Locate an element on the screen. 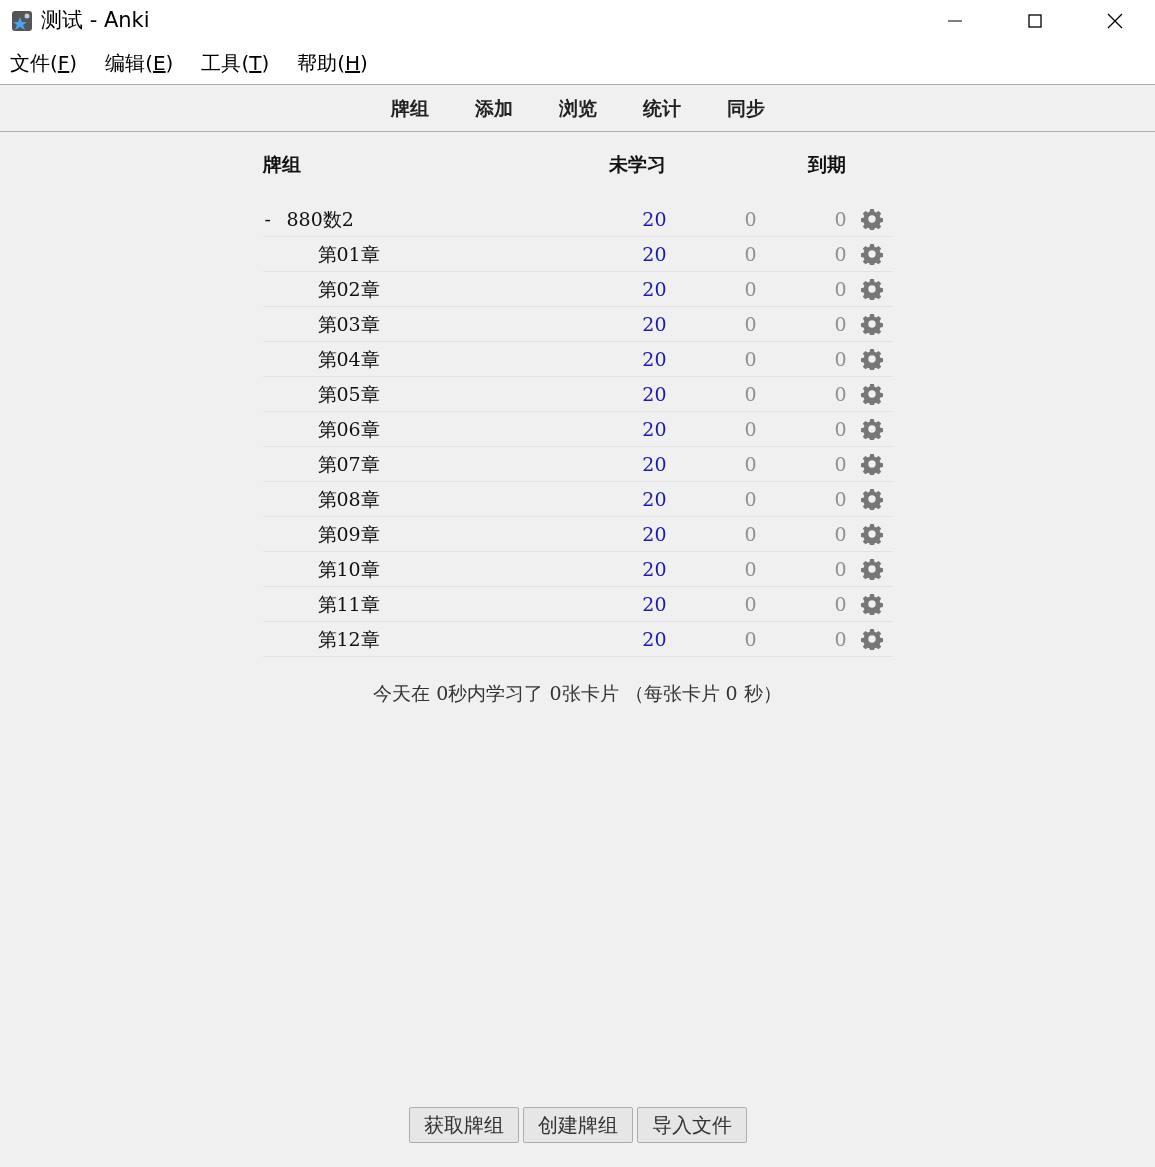 The image size is (1155, 1167). deck-name: 第11章 is located at coordinates (348, 604).